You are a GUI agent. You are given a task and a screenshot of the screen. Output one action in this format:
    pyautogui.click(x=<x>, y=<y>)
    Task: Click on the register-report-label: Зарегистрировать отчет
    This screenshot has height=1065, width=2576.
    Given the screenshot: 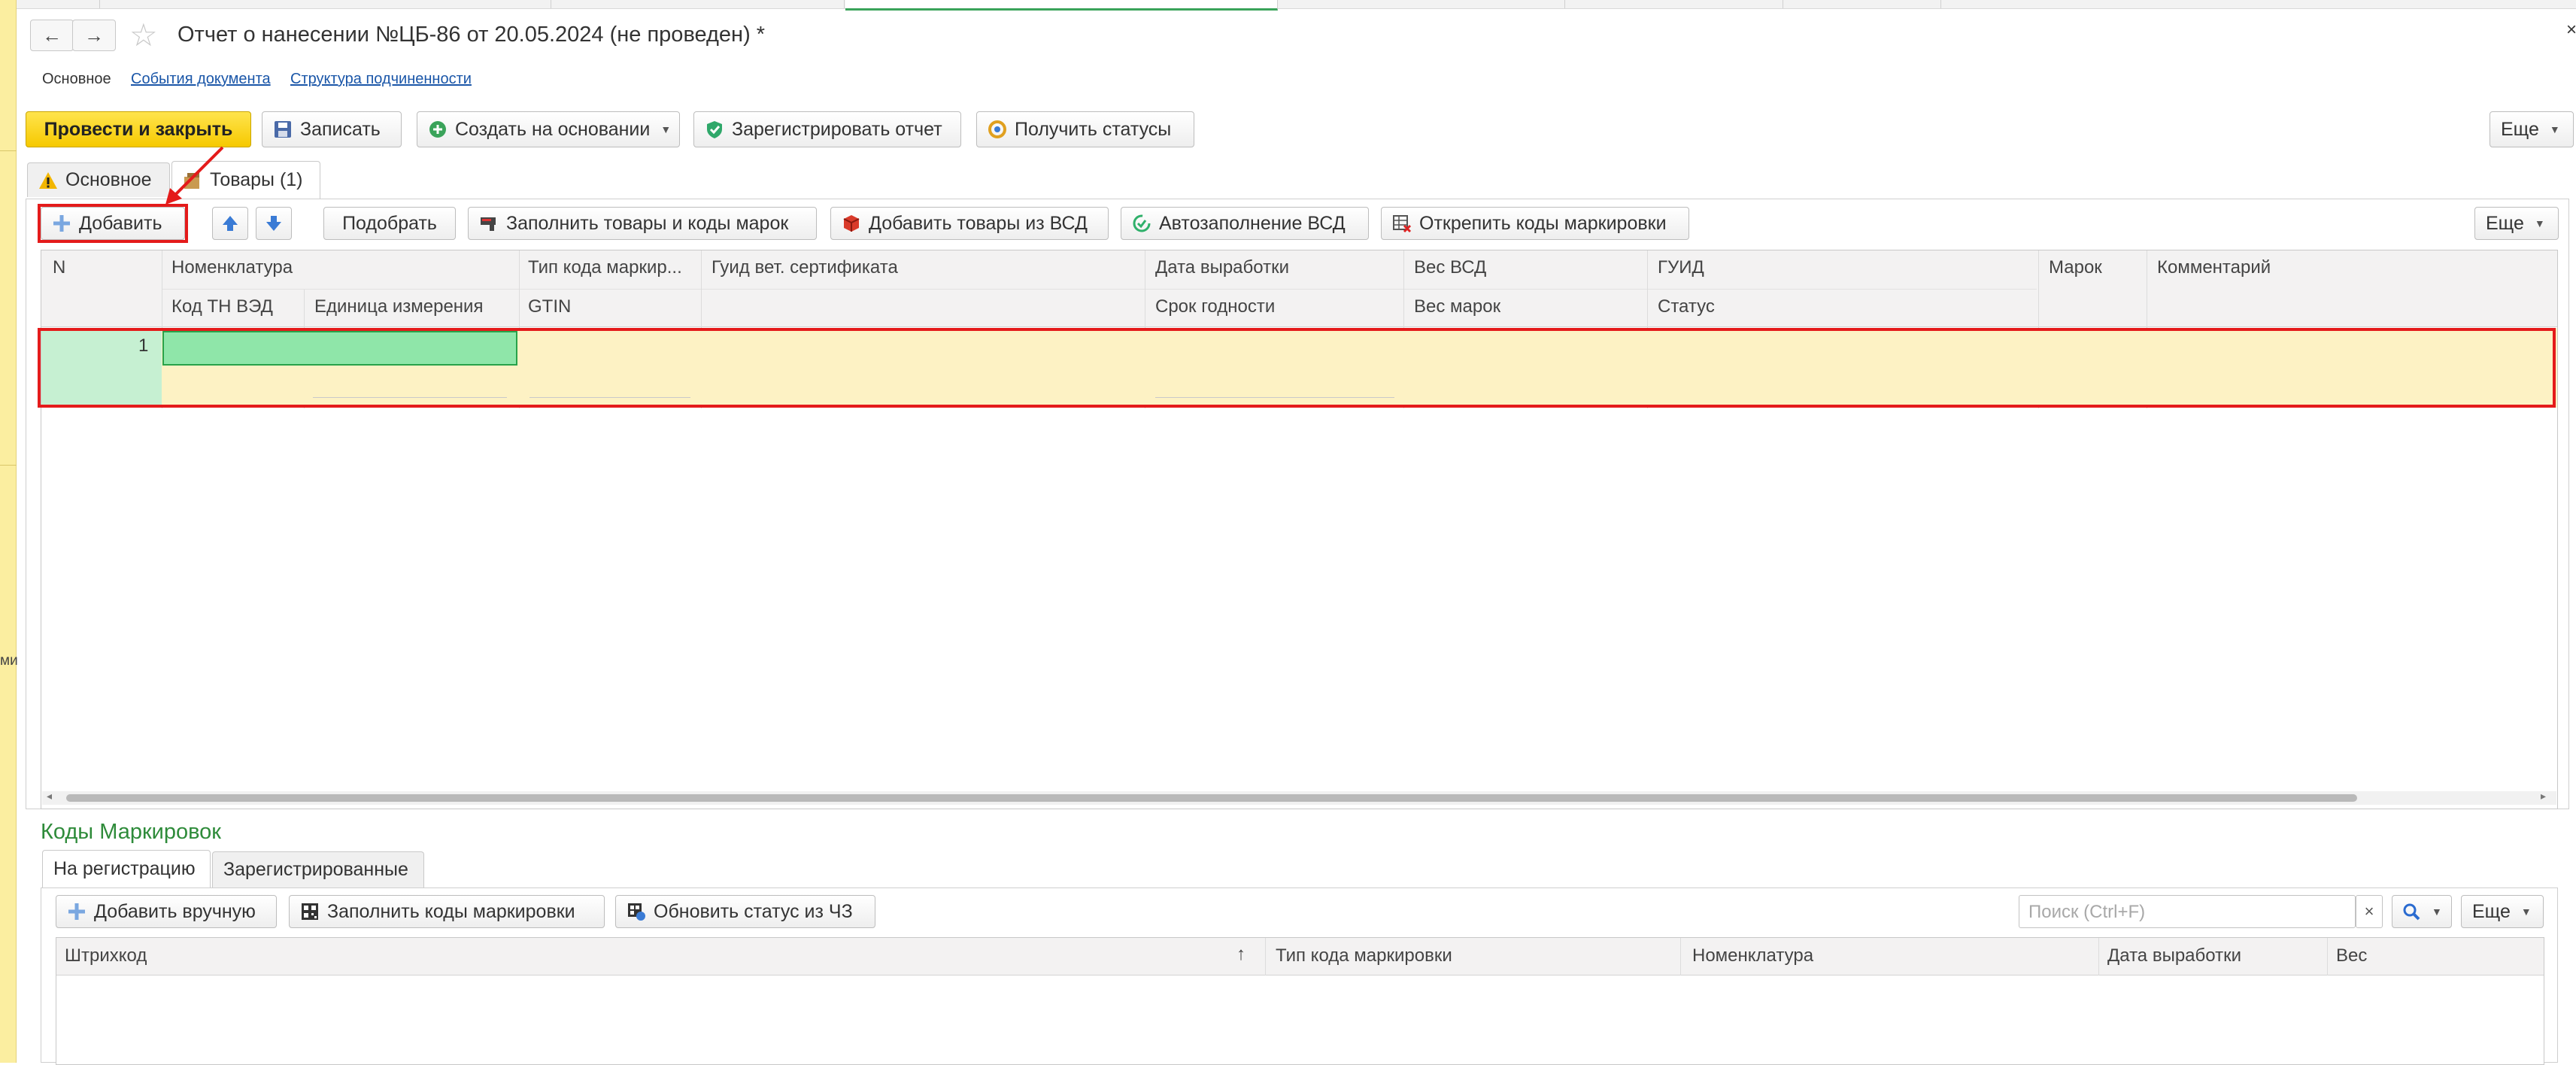 What is the action you would take?
    pyautogui.click(x=837, y=129)
    